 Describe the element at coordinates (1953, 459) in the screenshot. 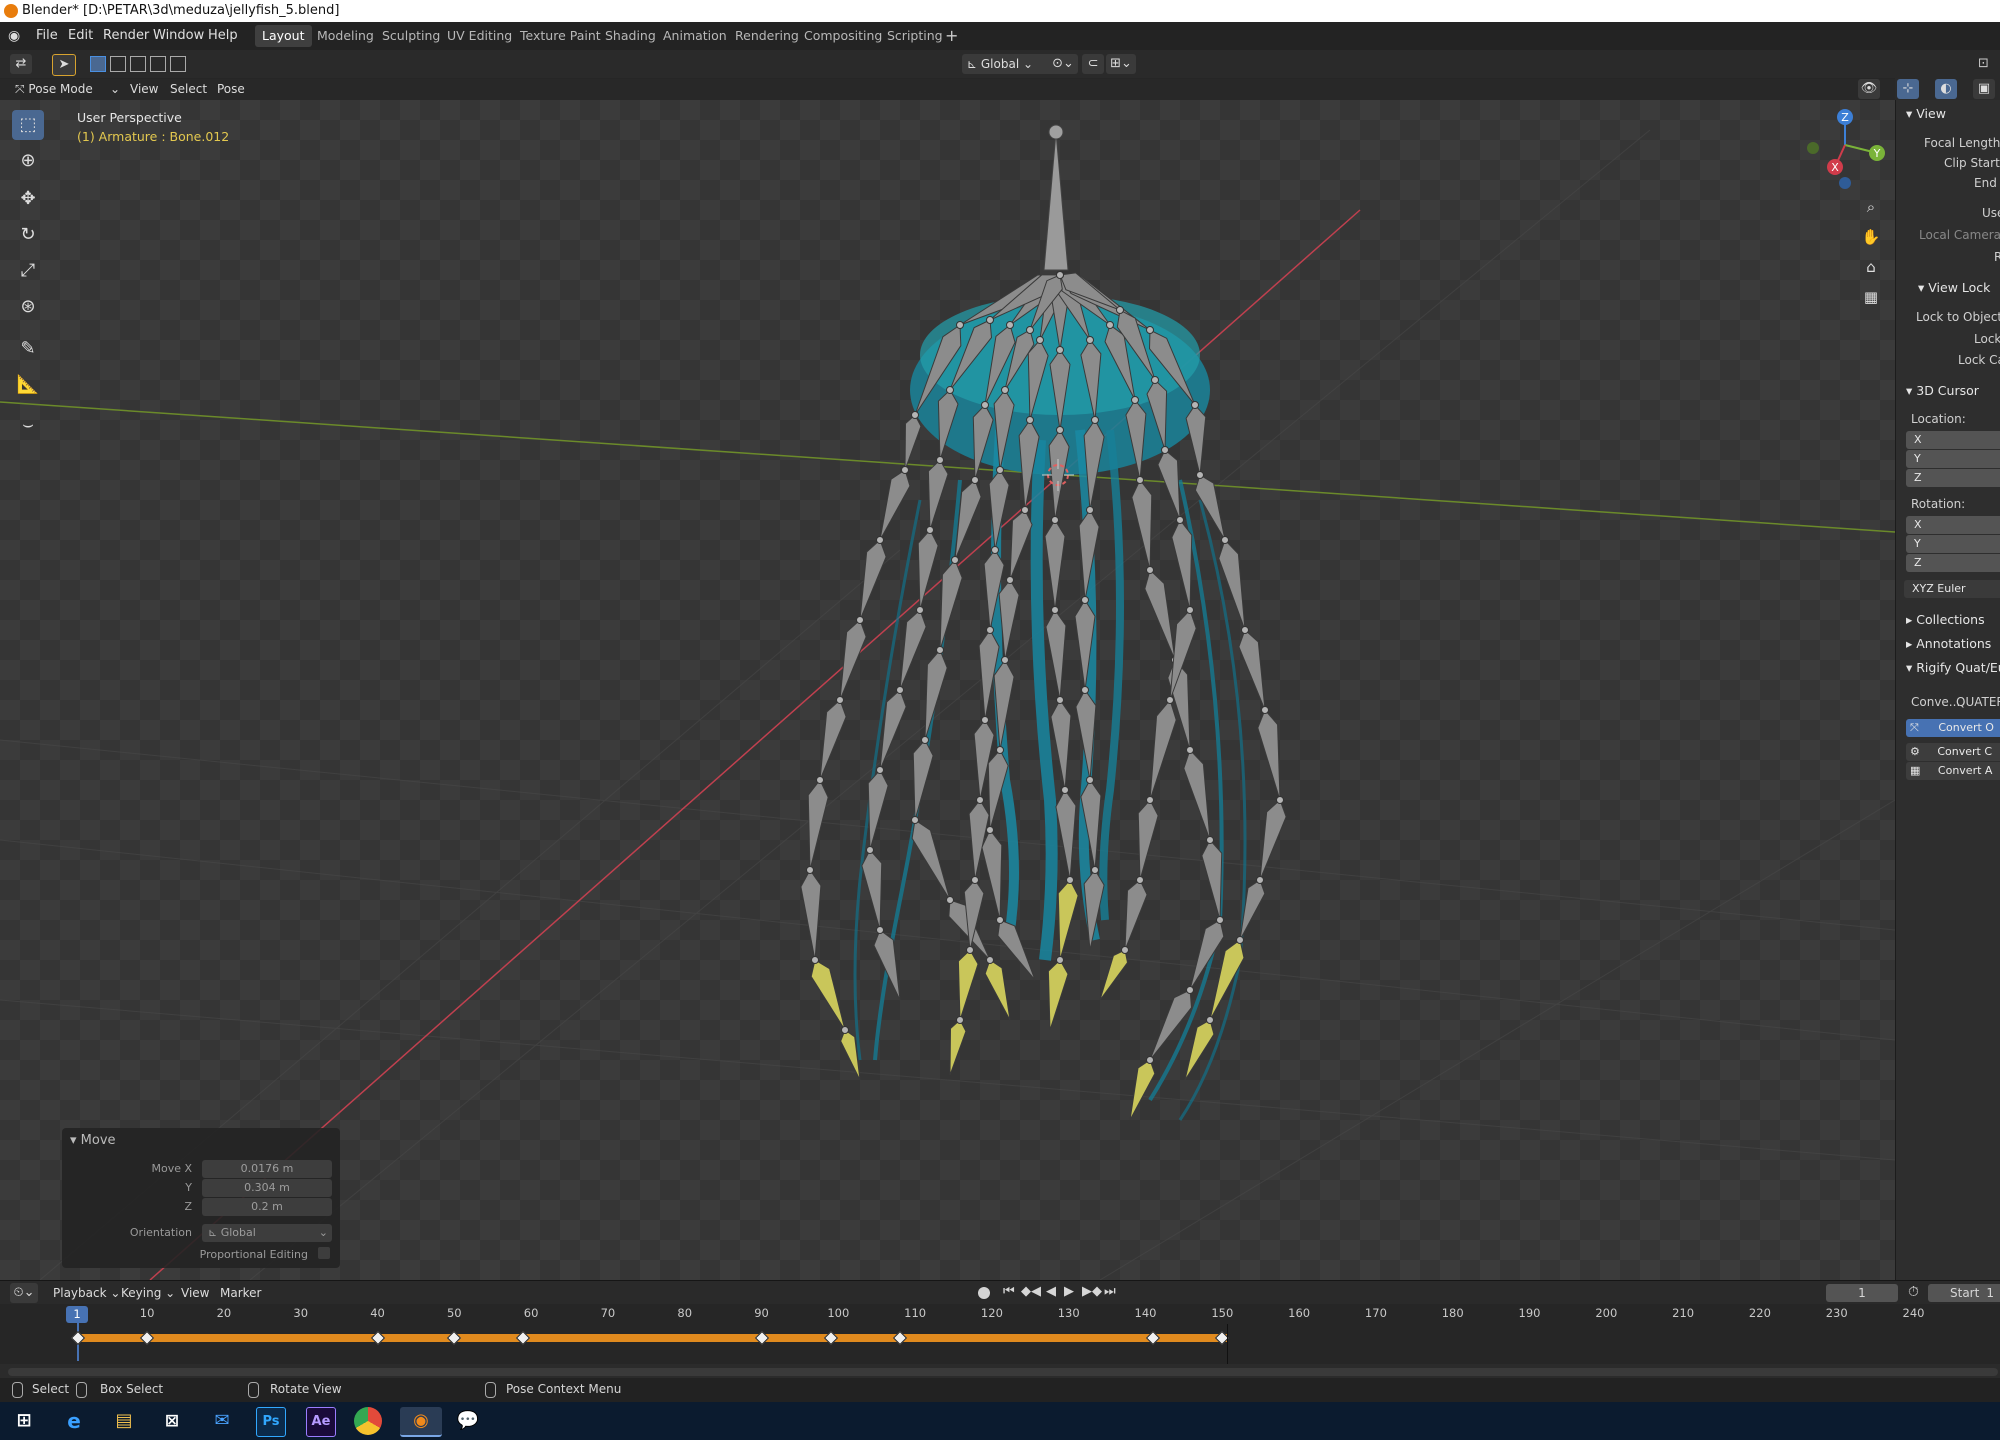

I see `cursor-location-y-field: Y` at that location.